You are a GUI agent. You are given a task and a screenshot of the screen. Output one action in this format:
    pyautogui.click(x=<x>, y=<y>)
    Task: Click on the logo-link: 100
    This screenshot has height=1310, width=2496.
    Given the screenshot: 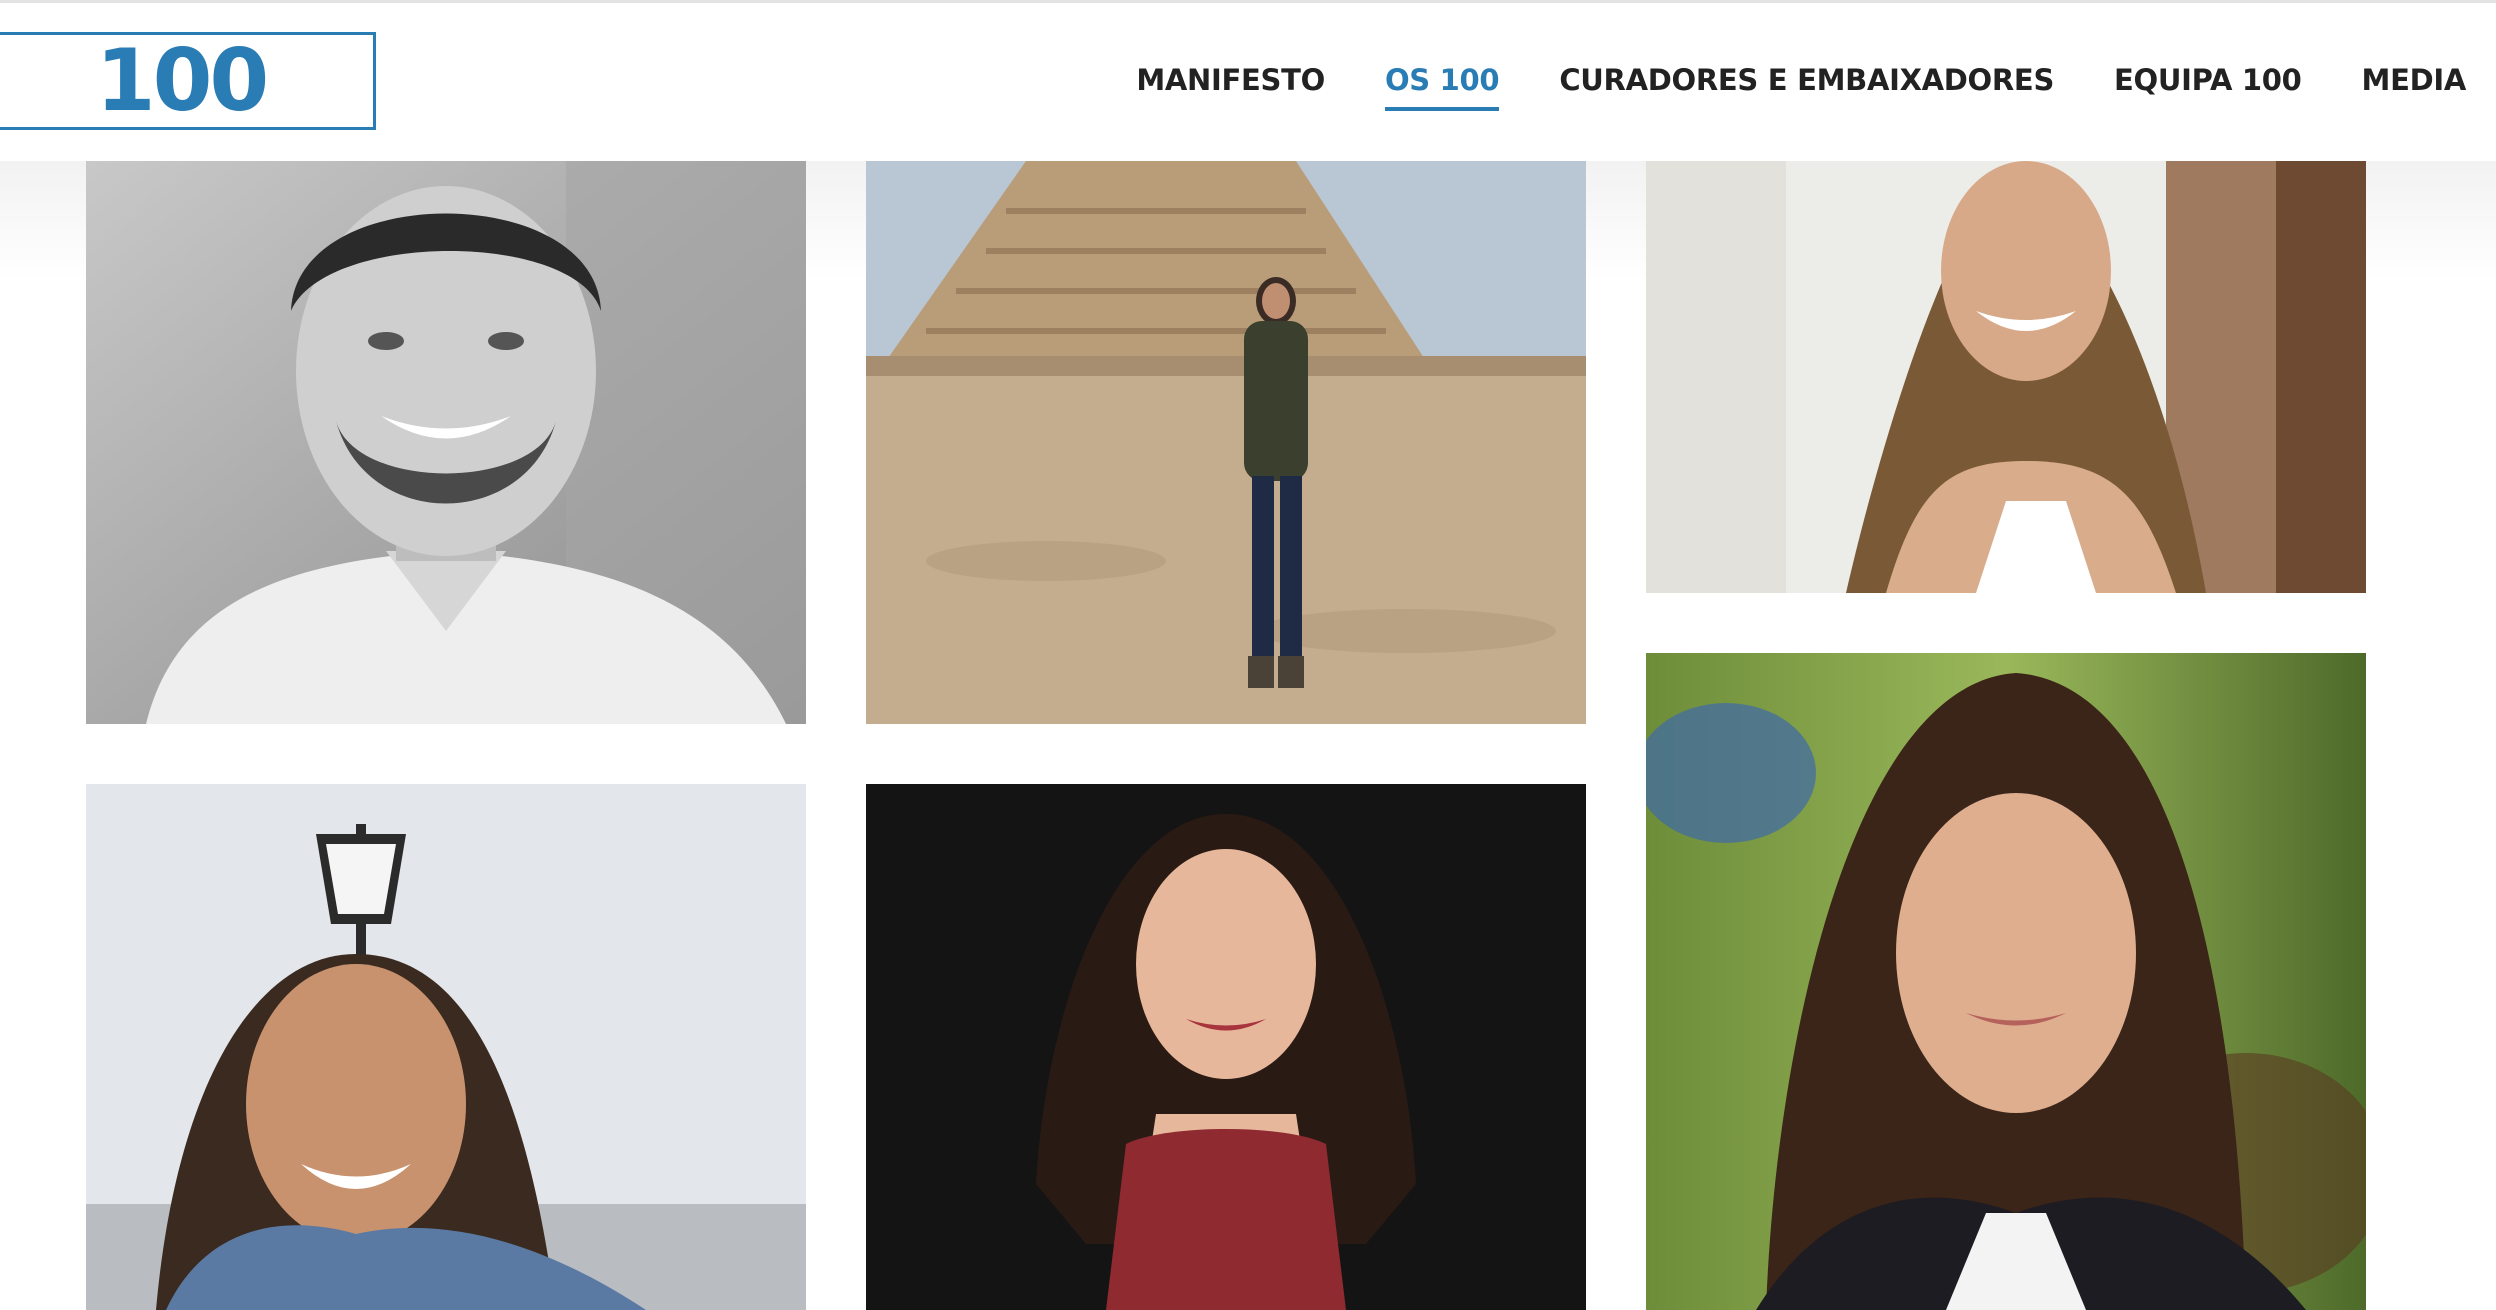 What is the action you would take?
    pyautogui.click(x=188, y=81)
    